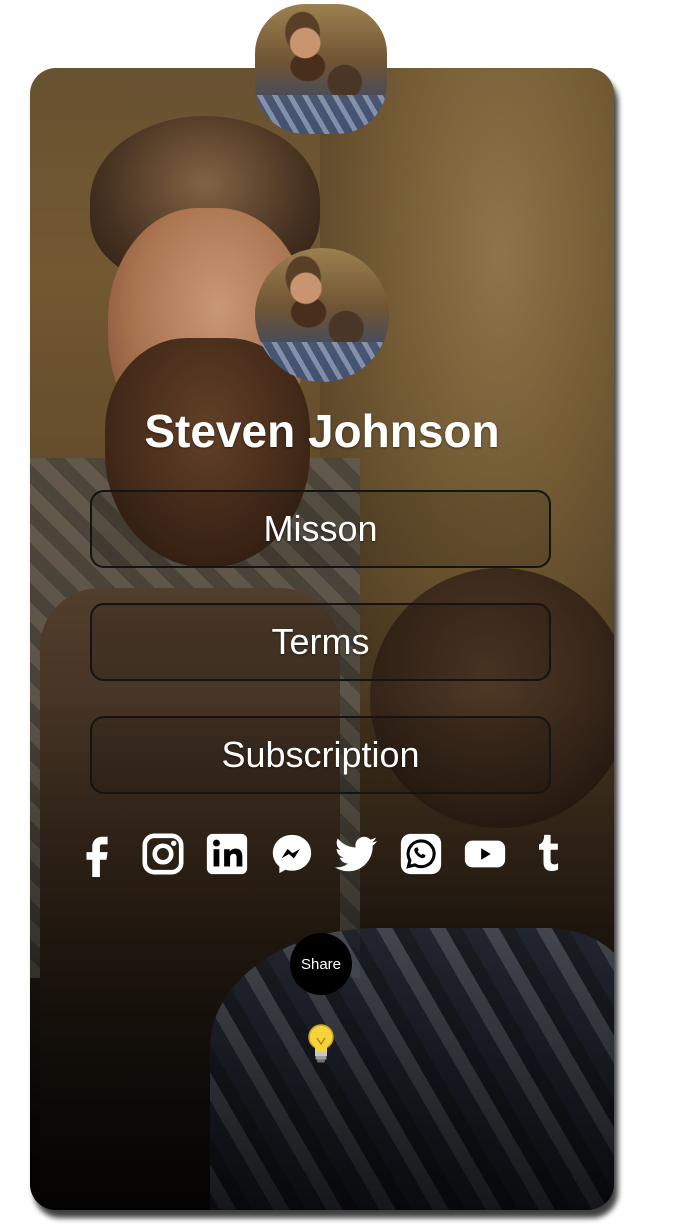 The image size is (693, 1227). I want to click on profile-name: Steven Johnson, so click(322, 431).